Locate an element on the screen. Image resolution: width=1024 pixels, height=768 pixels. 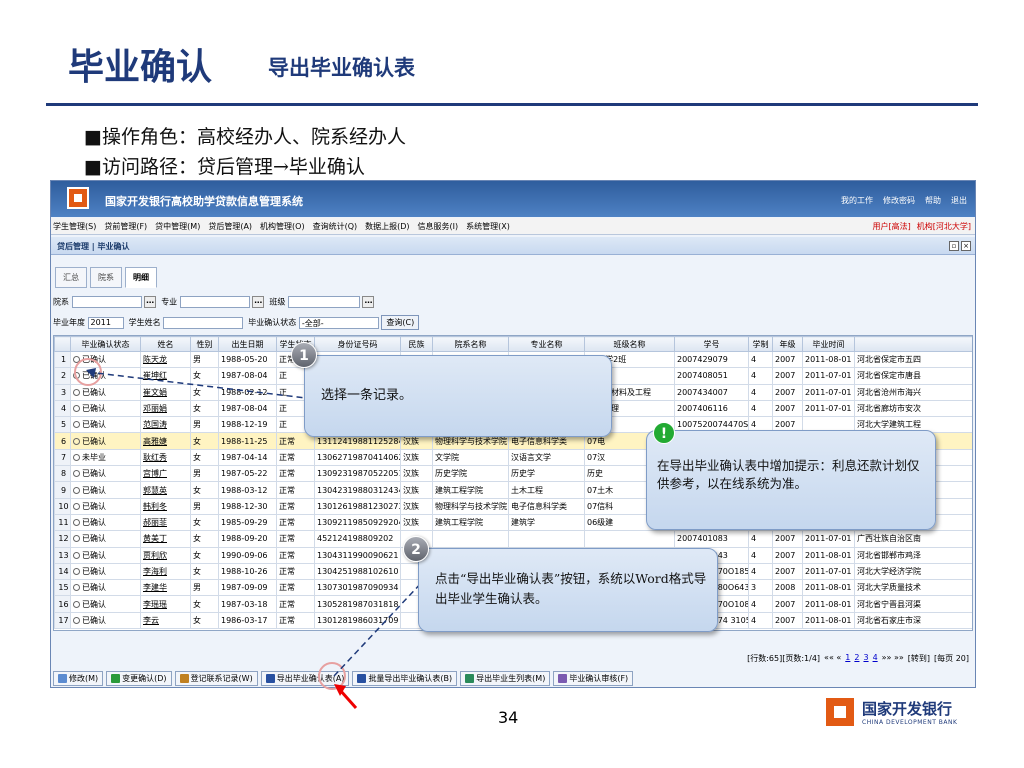
step-badge-1: 1 is located at coordinates (304, 355).